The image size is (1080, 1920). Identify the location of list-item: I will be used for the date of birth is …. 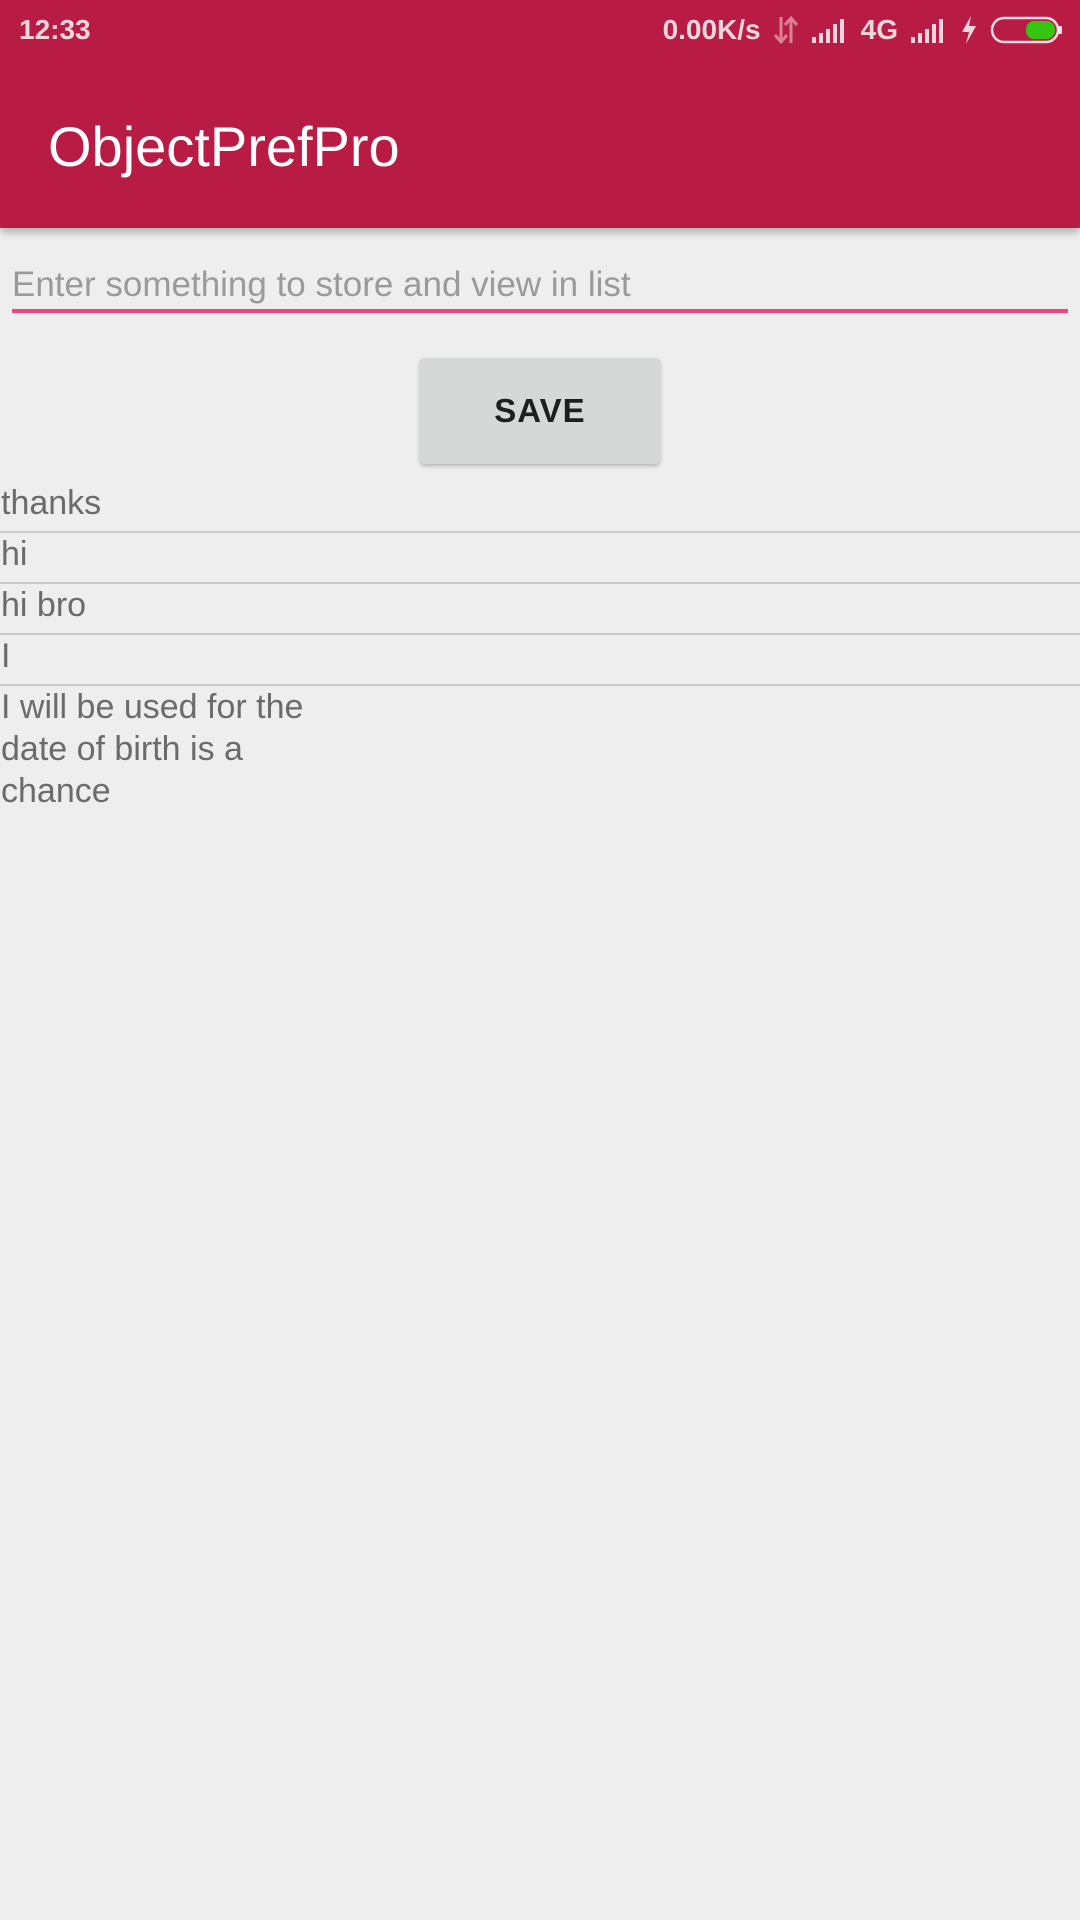
(170, 749).